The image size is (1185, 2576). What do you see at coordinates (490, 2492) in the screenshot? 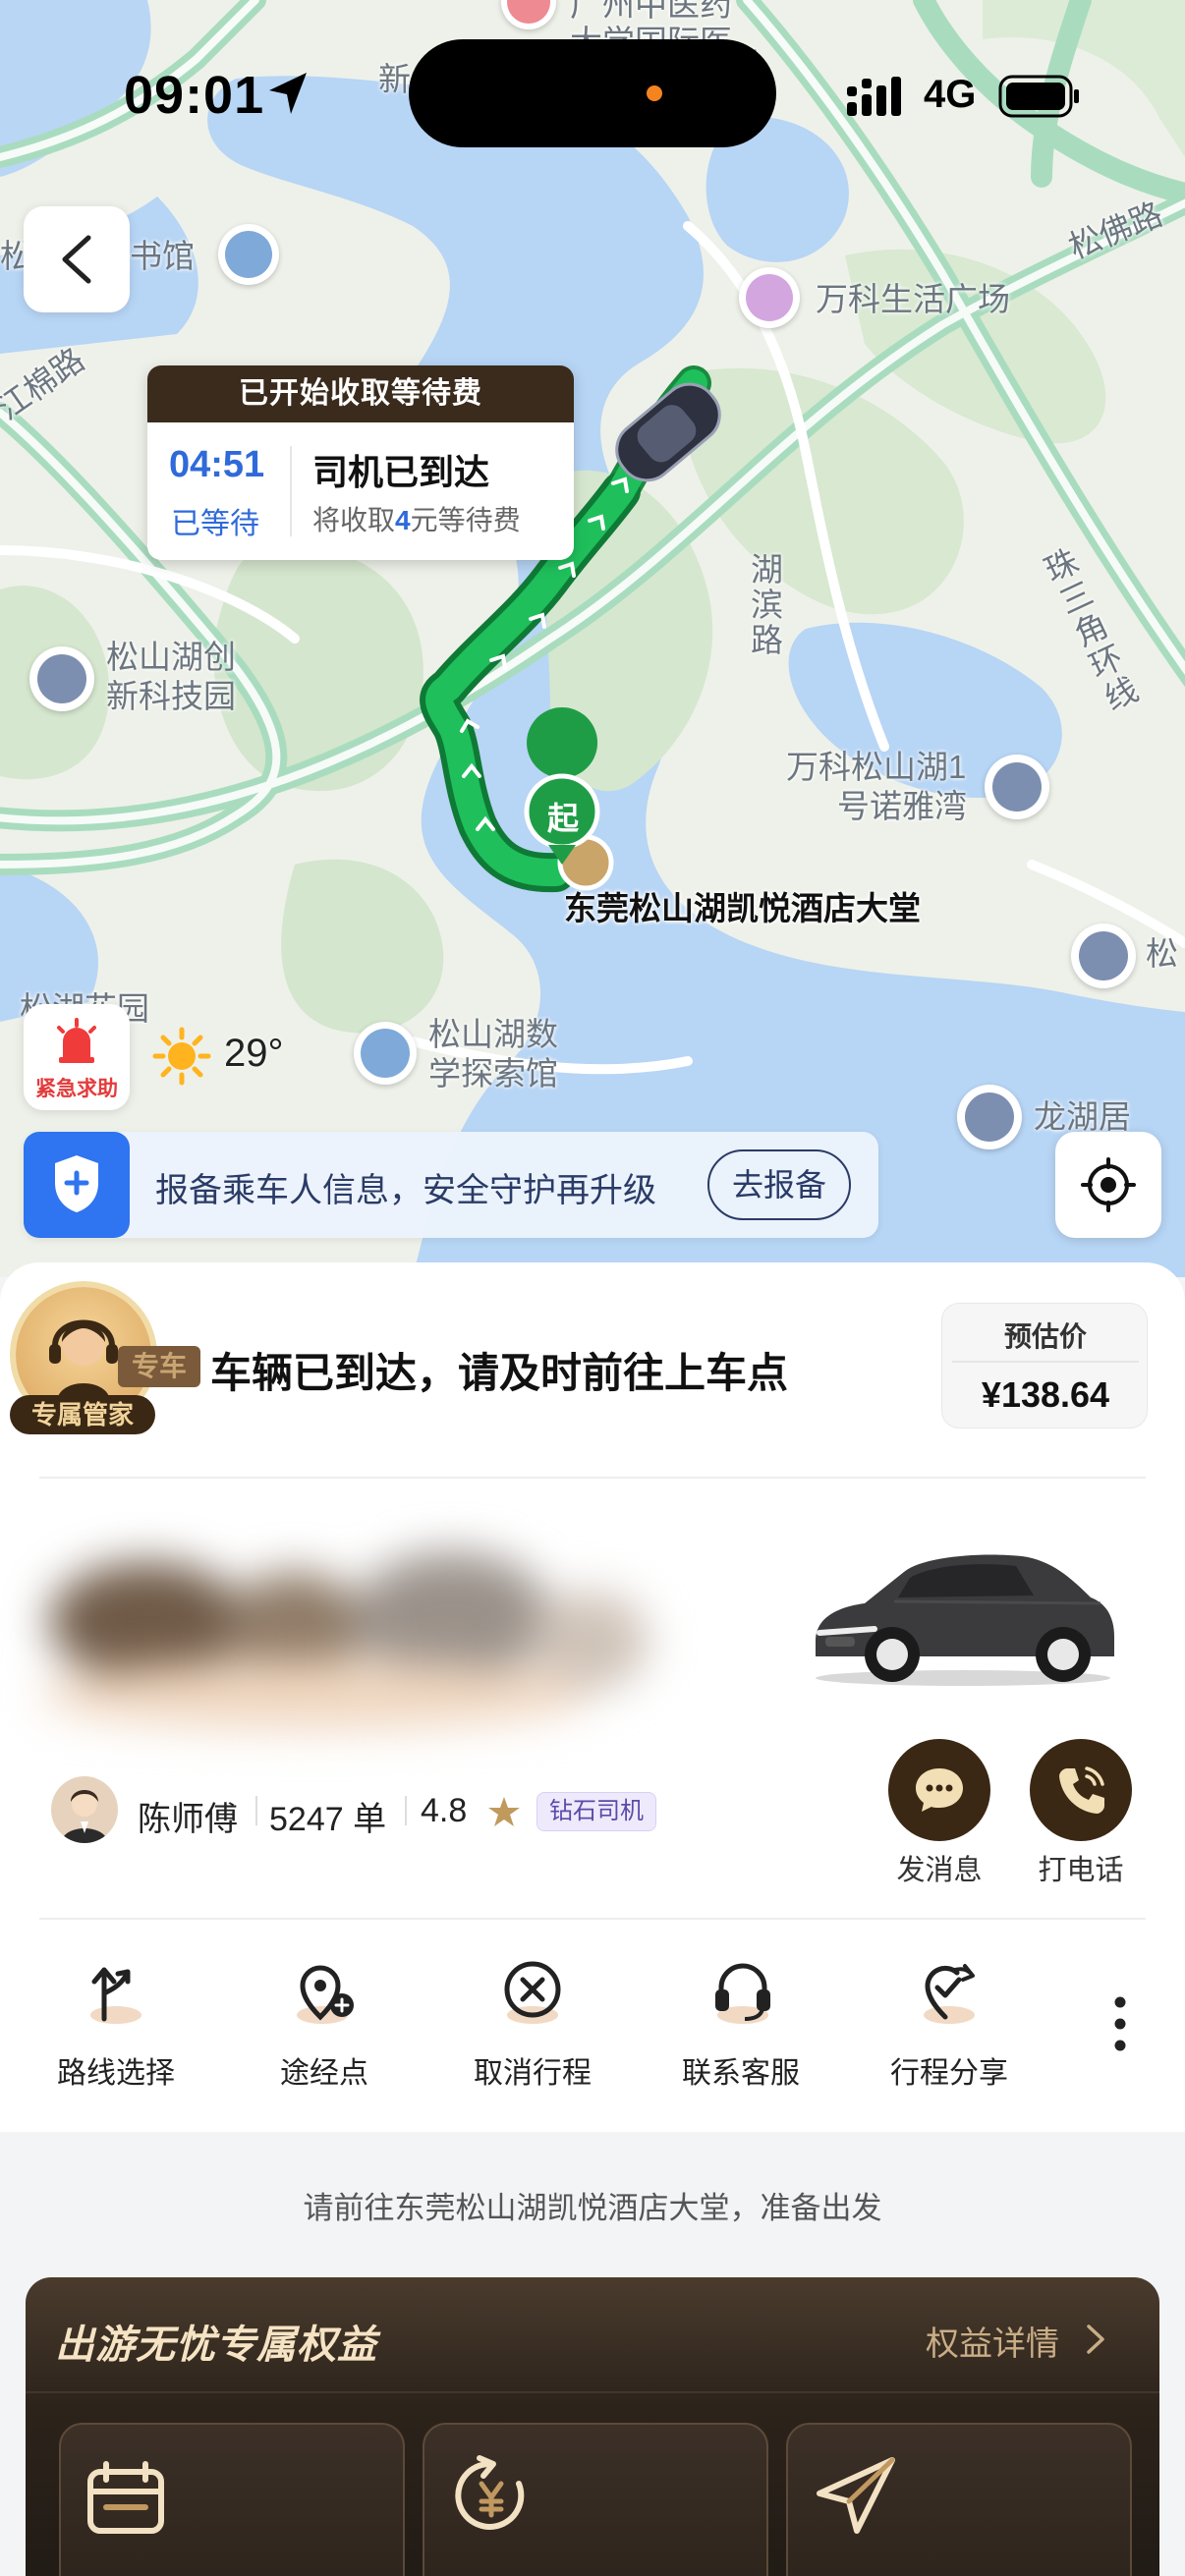
I see `refund-icon` at bounding box center [490, 2492].